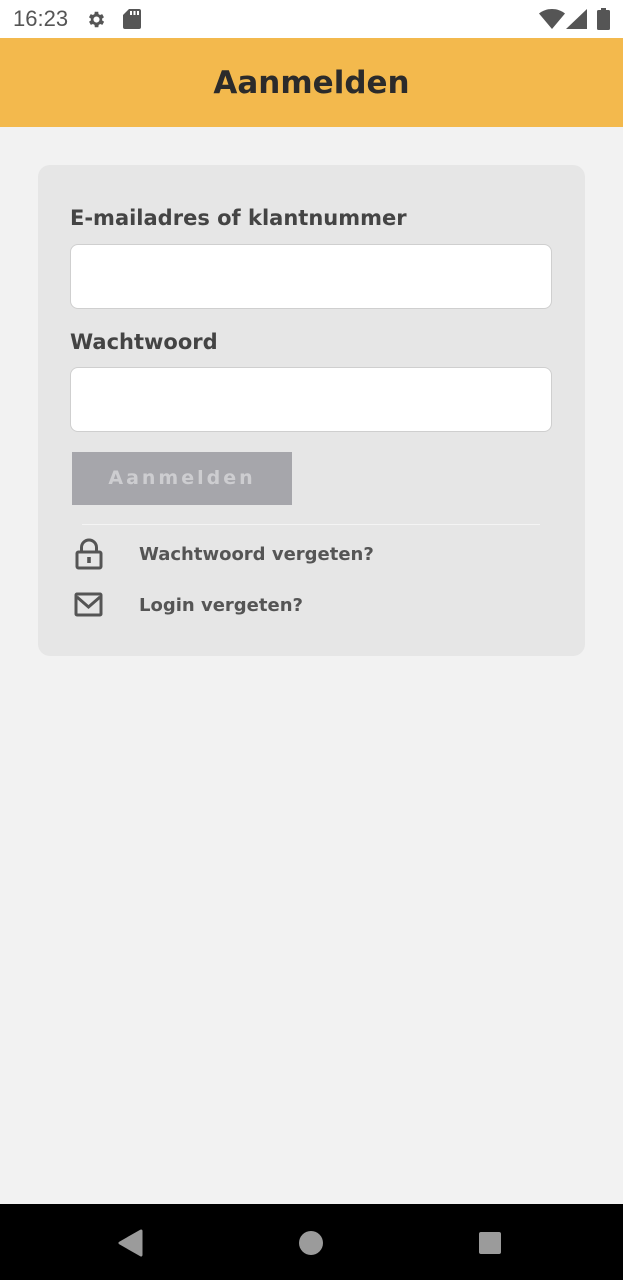 Image resolution: width=623 pixels, height=1280 pixels. Describe the element at coordinates (256, 554) in the screenshot. I see `forgot-password-label: Wachtwoord vergeten?` at that location.